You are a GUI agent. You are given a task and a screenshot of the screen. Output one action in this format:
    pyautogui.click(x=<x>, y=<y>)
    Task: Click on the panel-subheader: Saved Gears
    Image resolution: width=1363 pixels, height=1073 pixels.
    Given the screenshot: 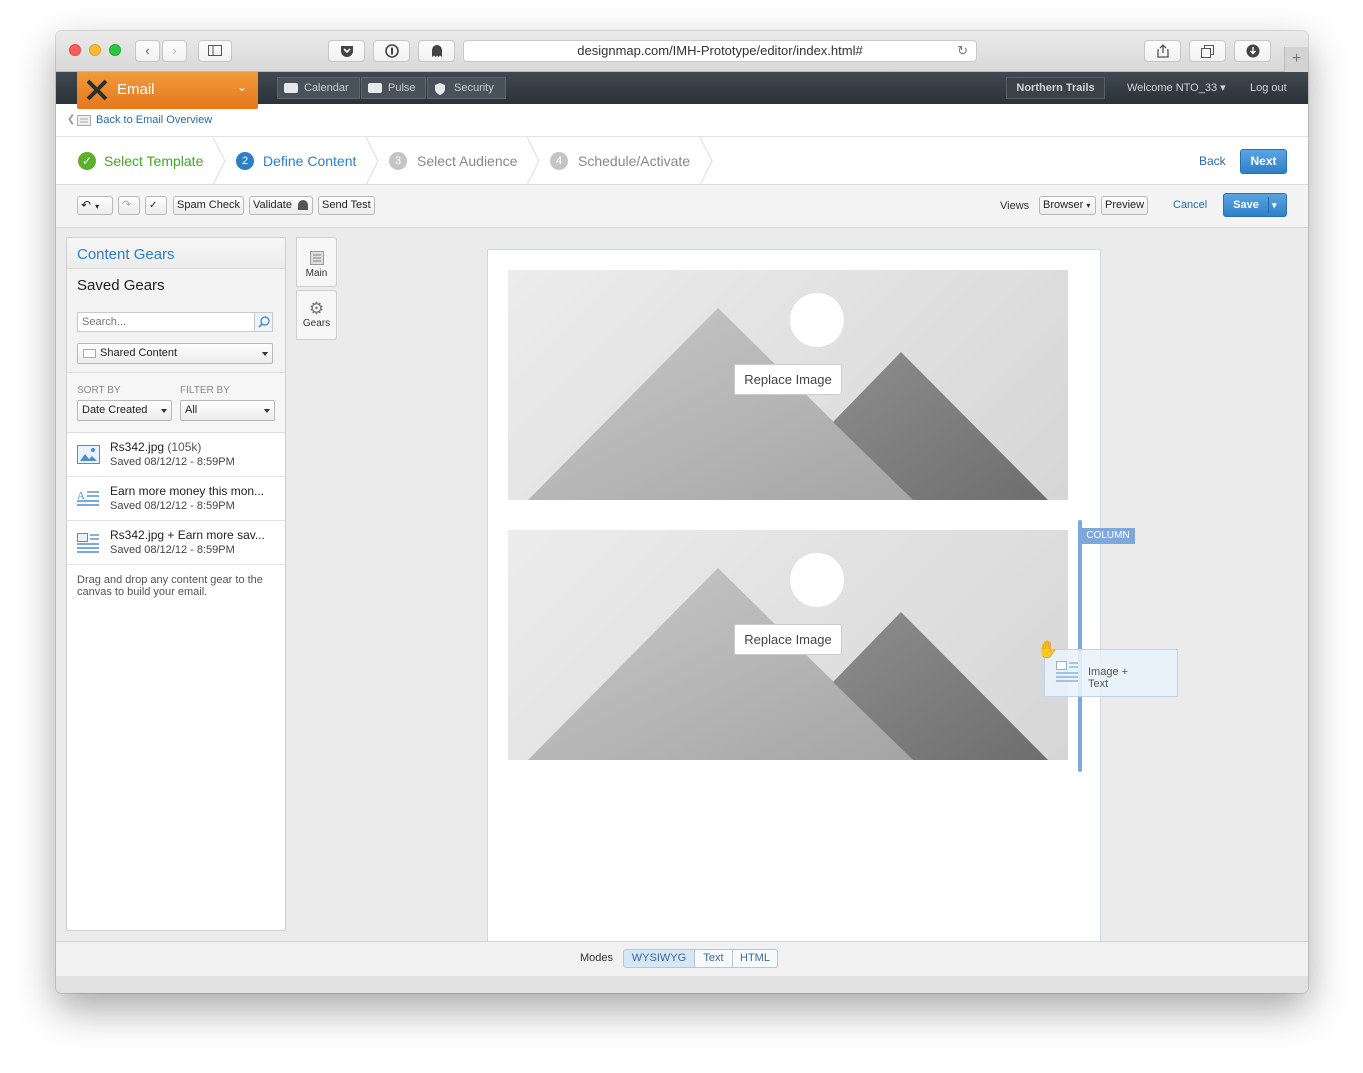 What is the action you would take?
    pyautogui.click(x=176, y=285)
    